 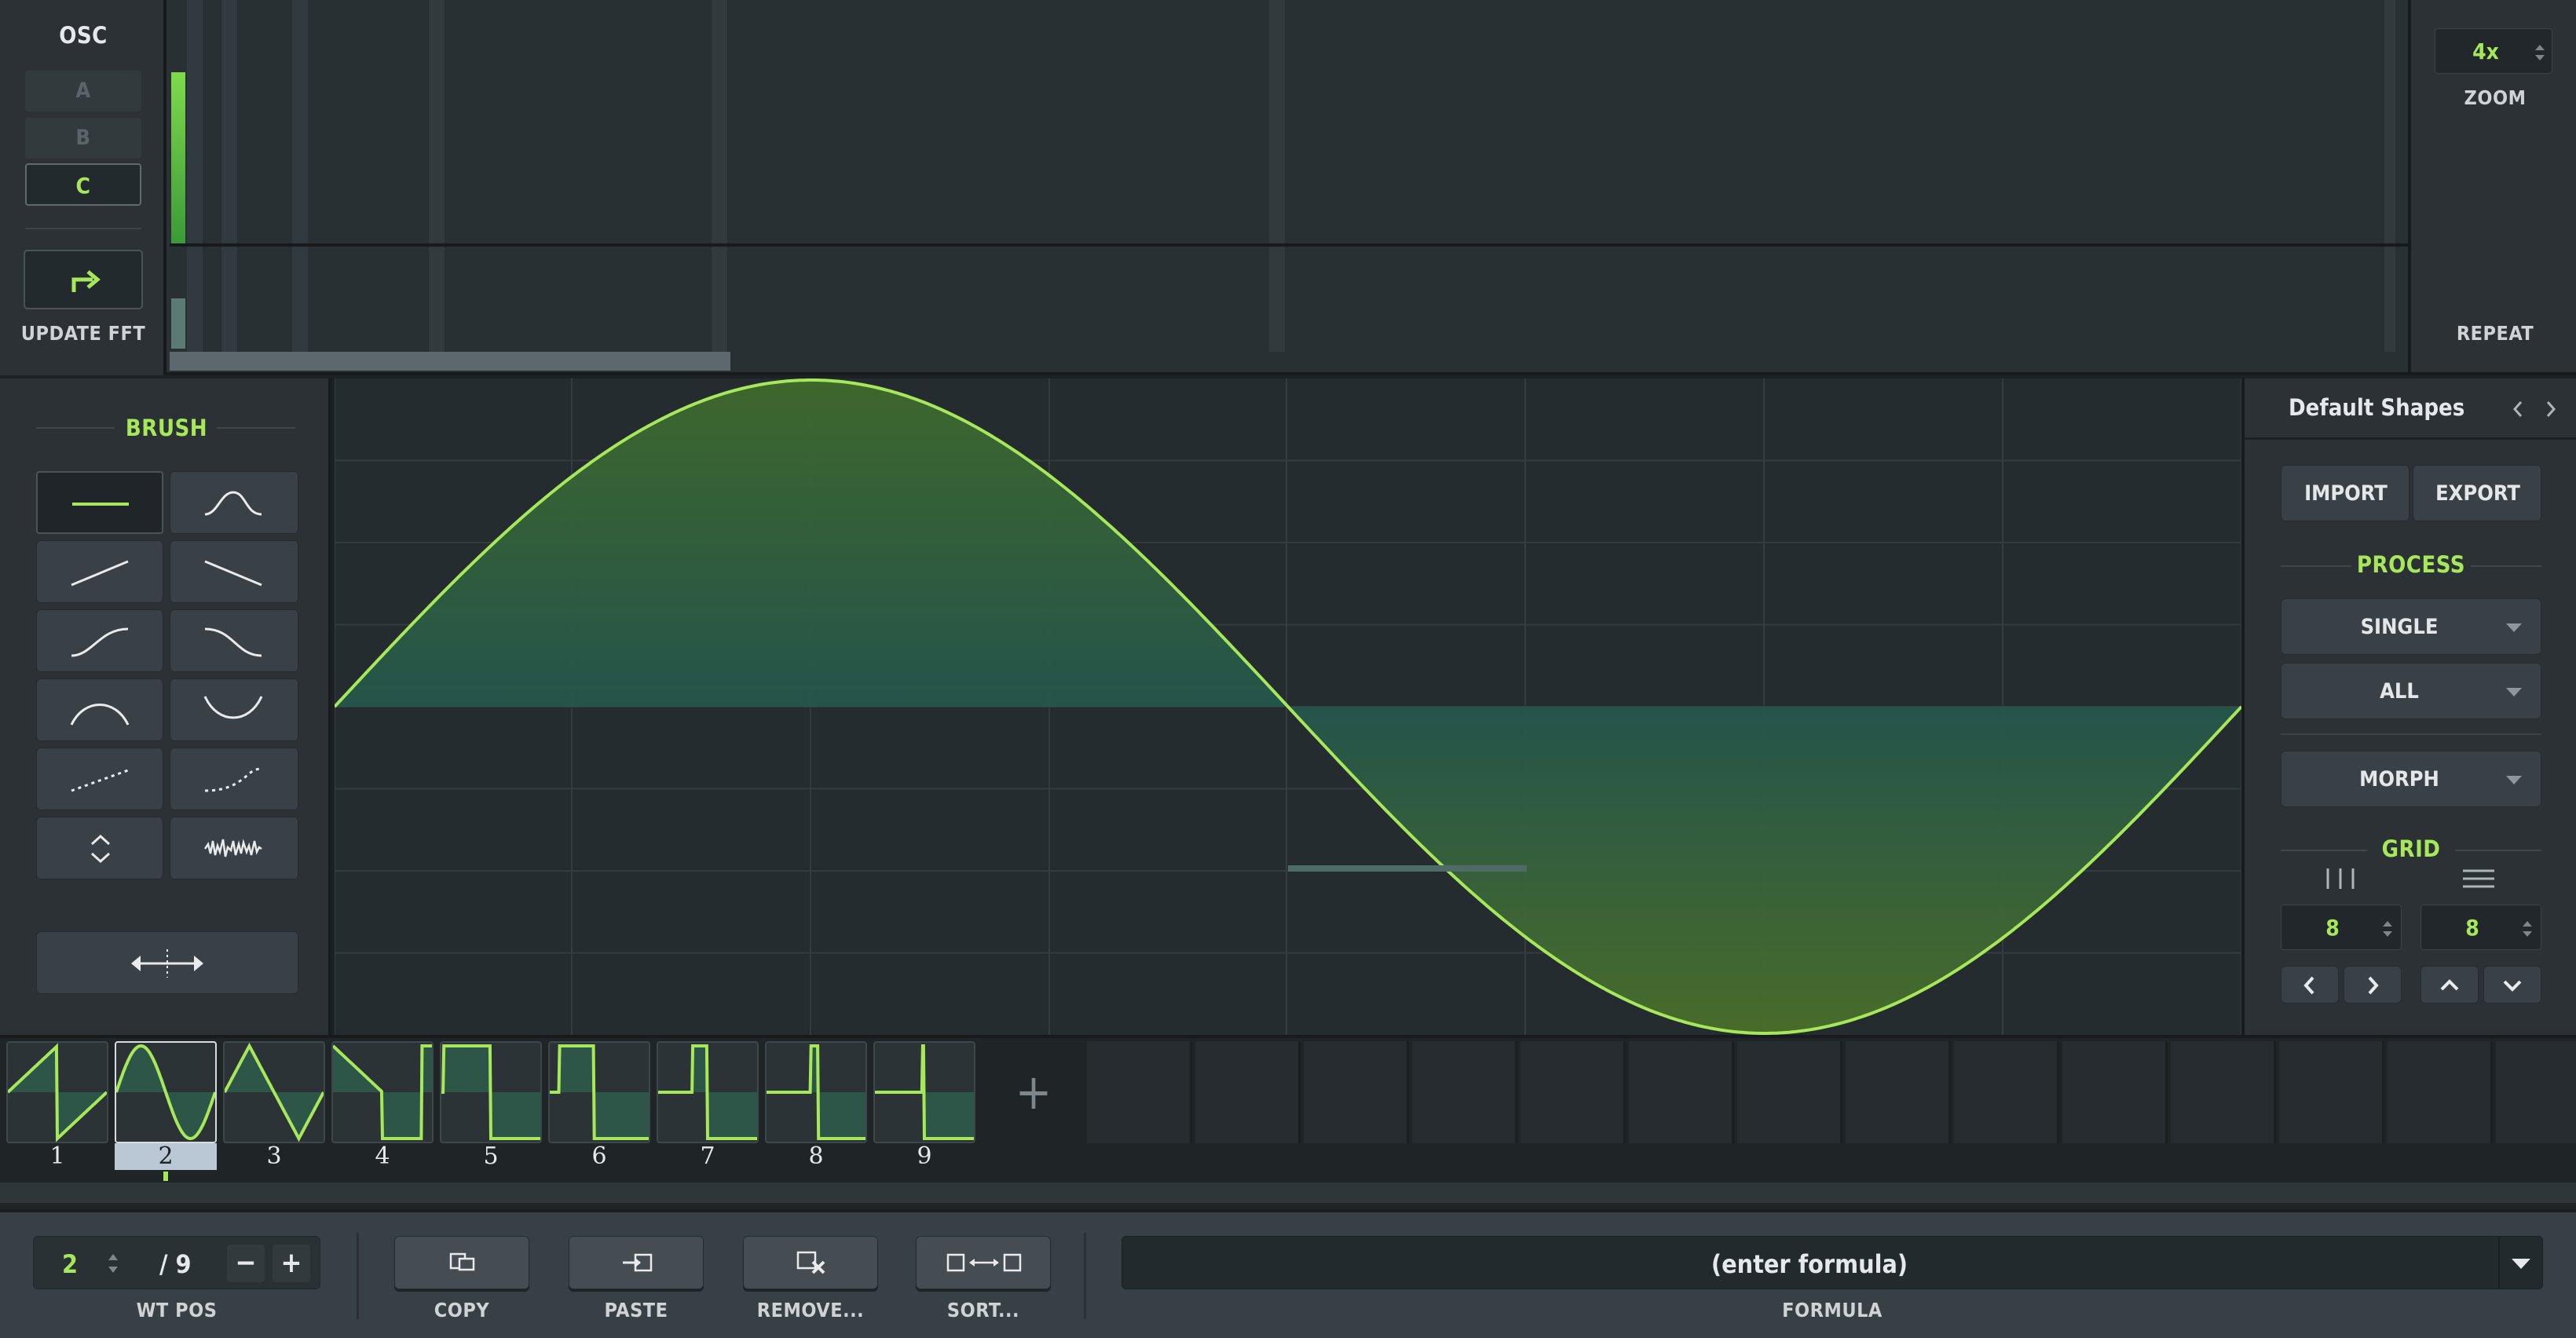 I want to click on rising-line-brush-icon, so click(x=100, y=571).